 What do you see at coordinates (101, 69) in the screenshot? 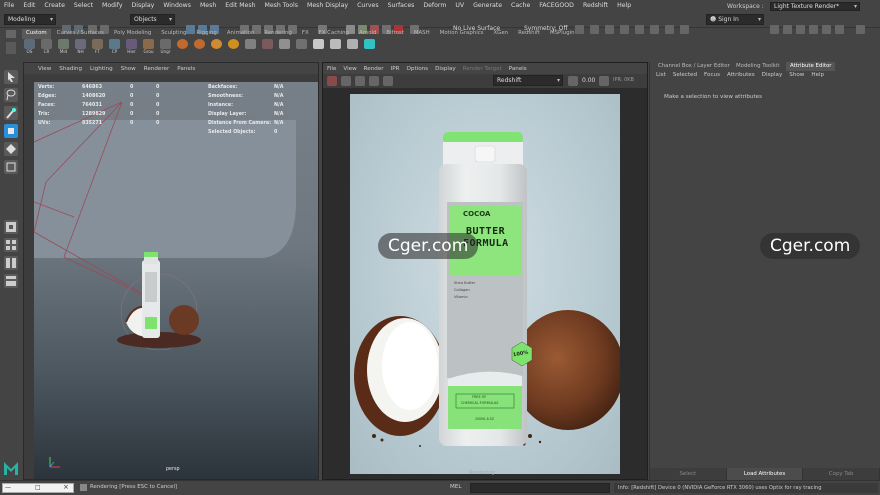
I see `viewport-menu-lighting: Lighting` at bounding box center [101, 69].